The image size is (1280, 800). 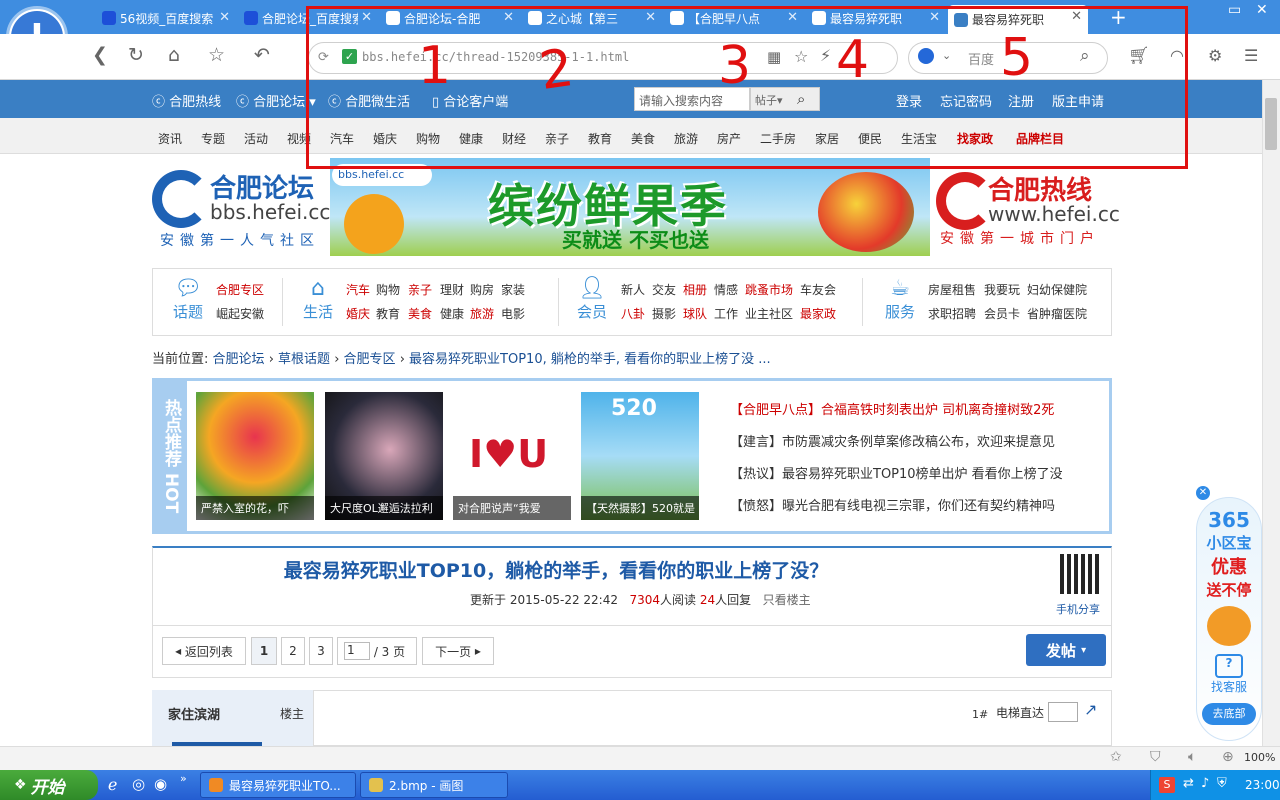 I want to click on portal-link: 电影, so click(x=513, y=313).